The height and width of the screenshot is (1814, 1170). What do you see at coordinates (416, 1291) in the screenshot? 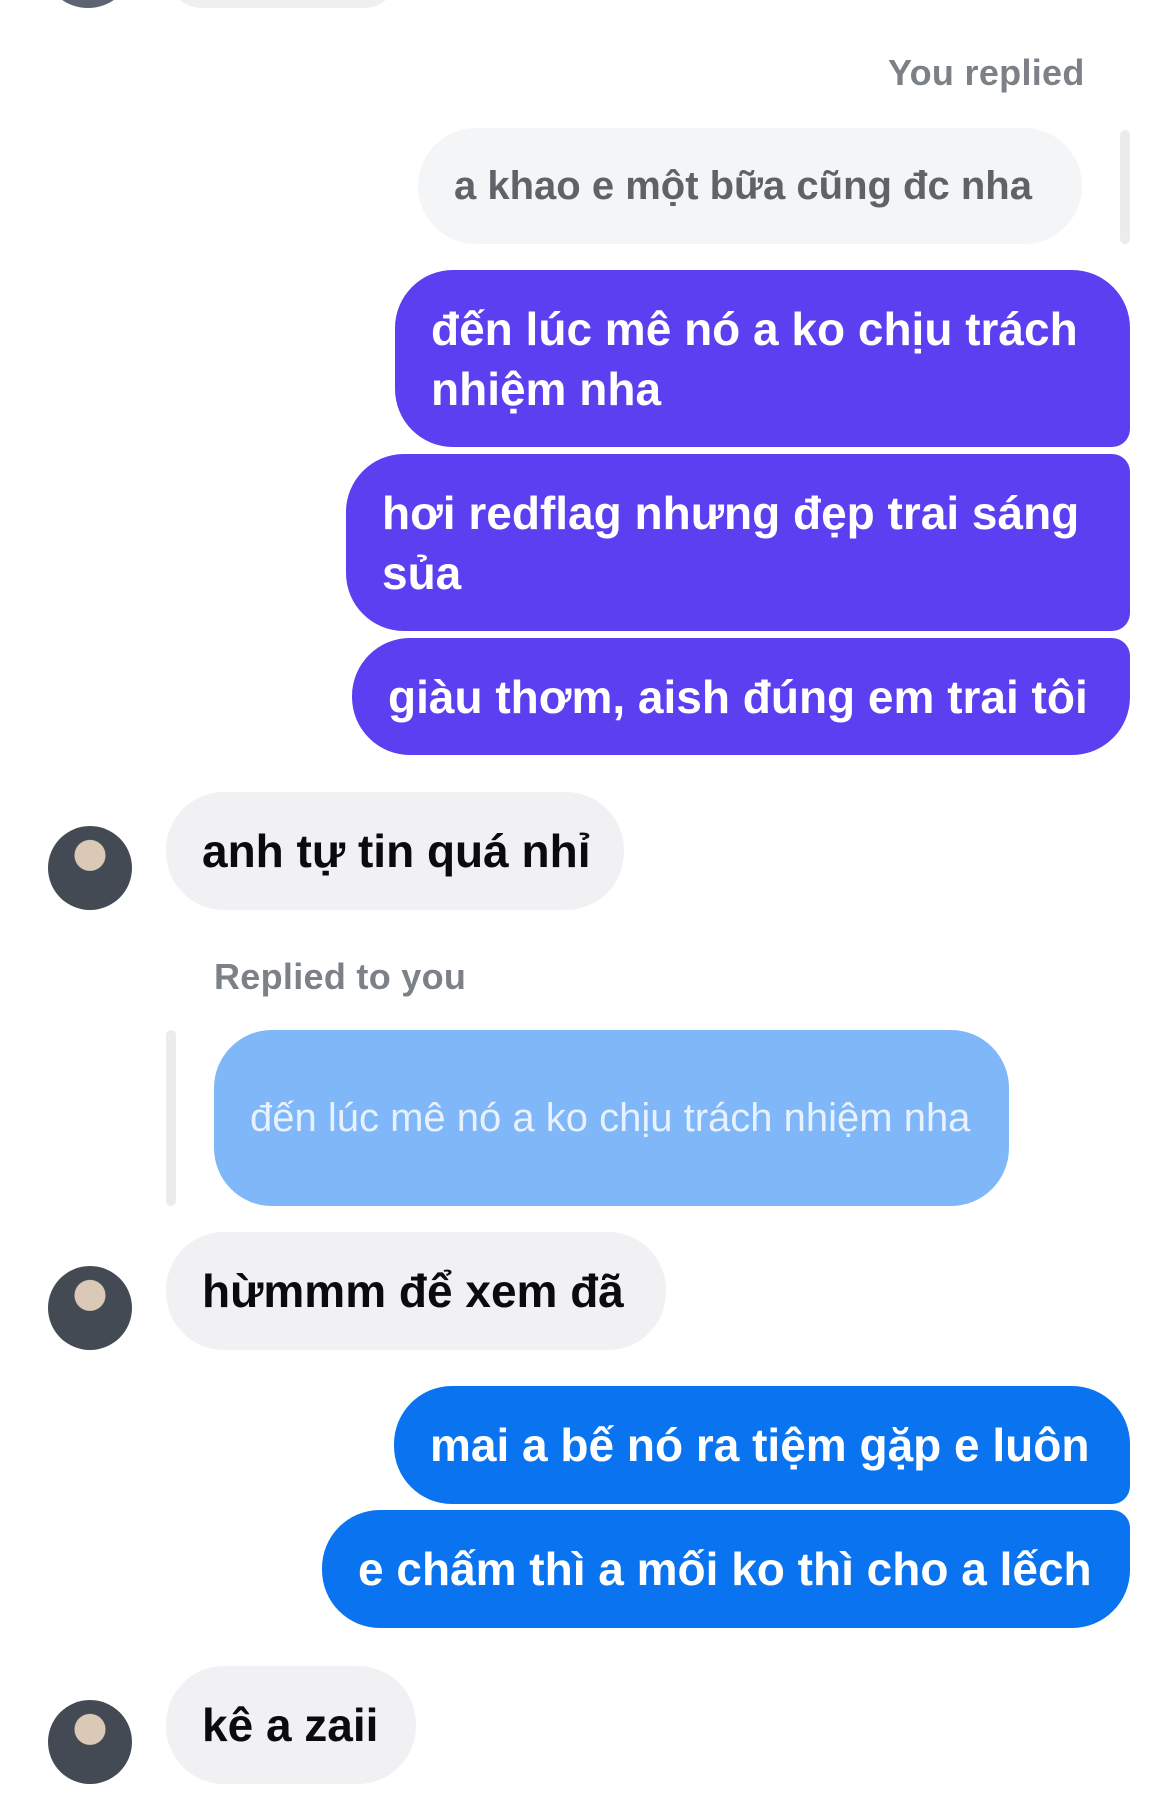
I see `incoming-message-2: hừmmm để xem đã` at bounding box center [416, 1291].